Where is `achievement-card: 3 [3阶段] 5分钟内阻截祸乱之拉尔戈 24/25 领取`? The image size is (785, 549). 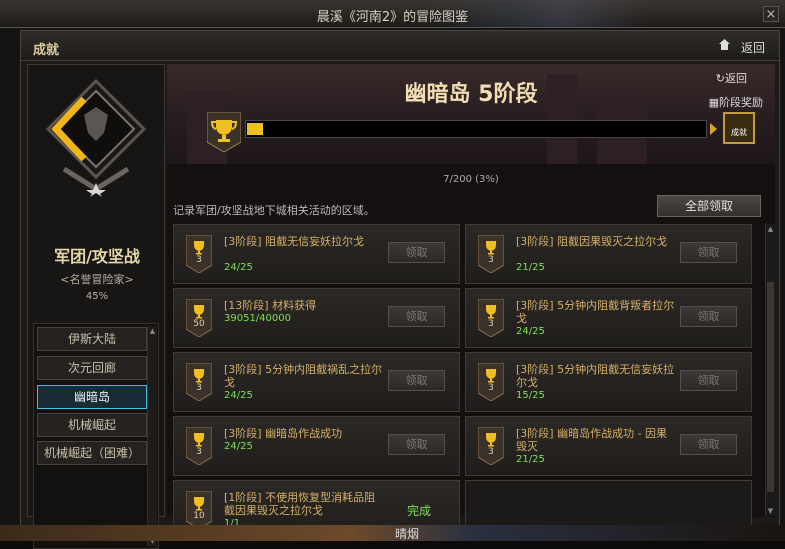 achievement-card: 3 [3阶段] 5分钟内阻截祸乱之拉尔戈 24/25 领取 is located at coordinates (316, 382).